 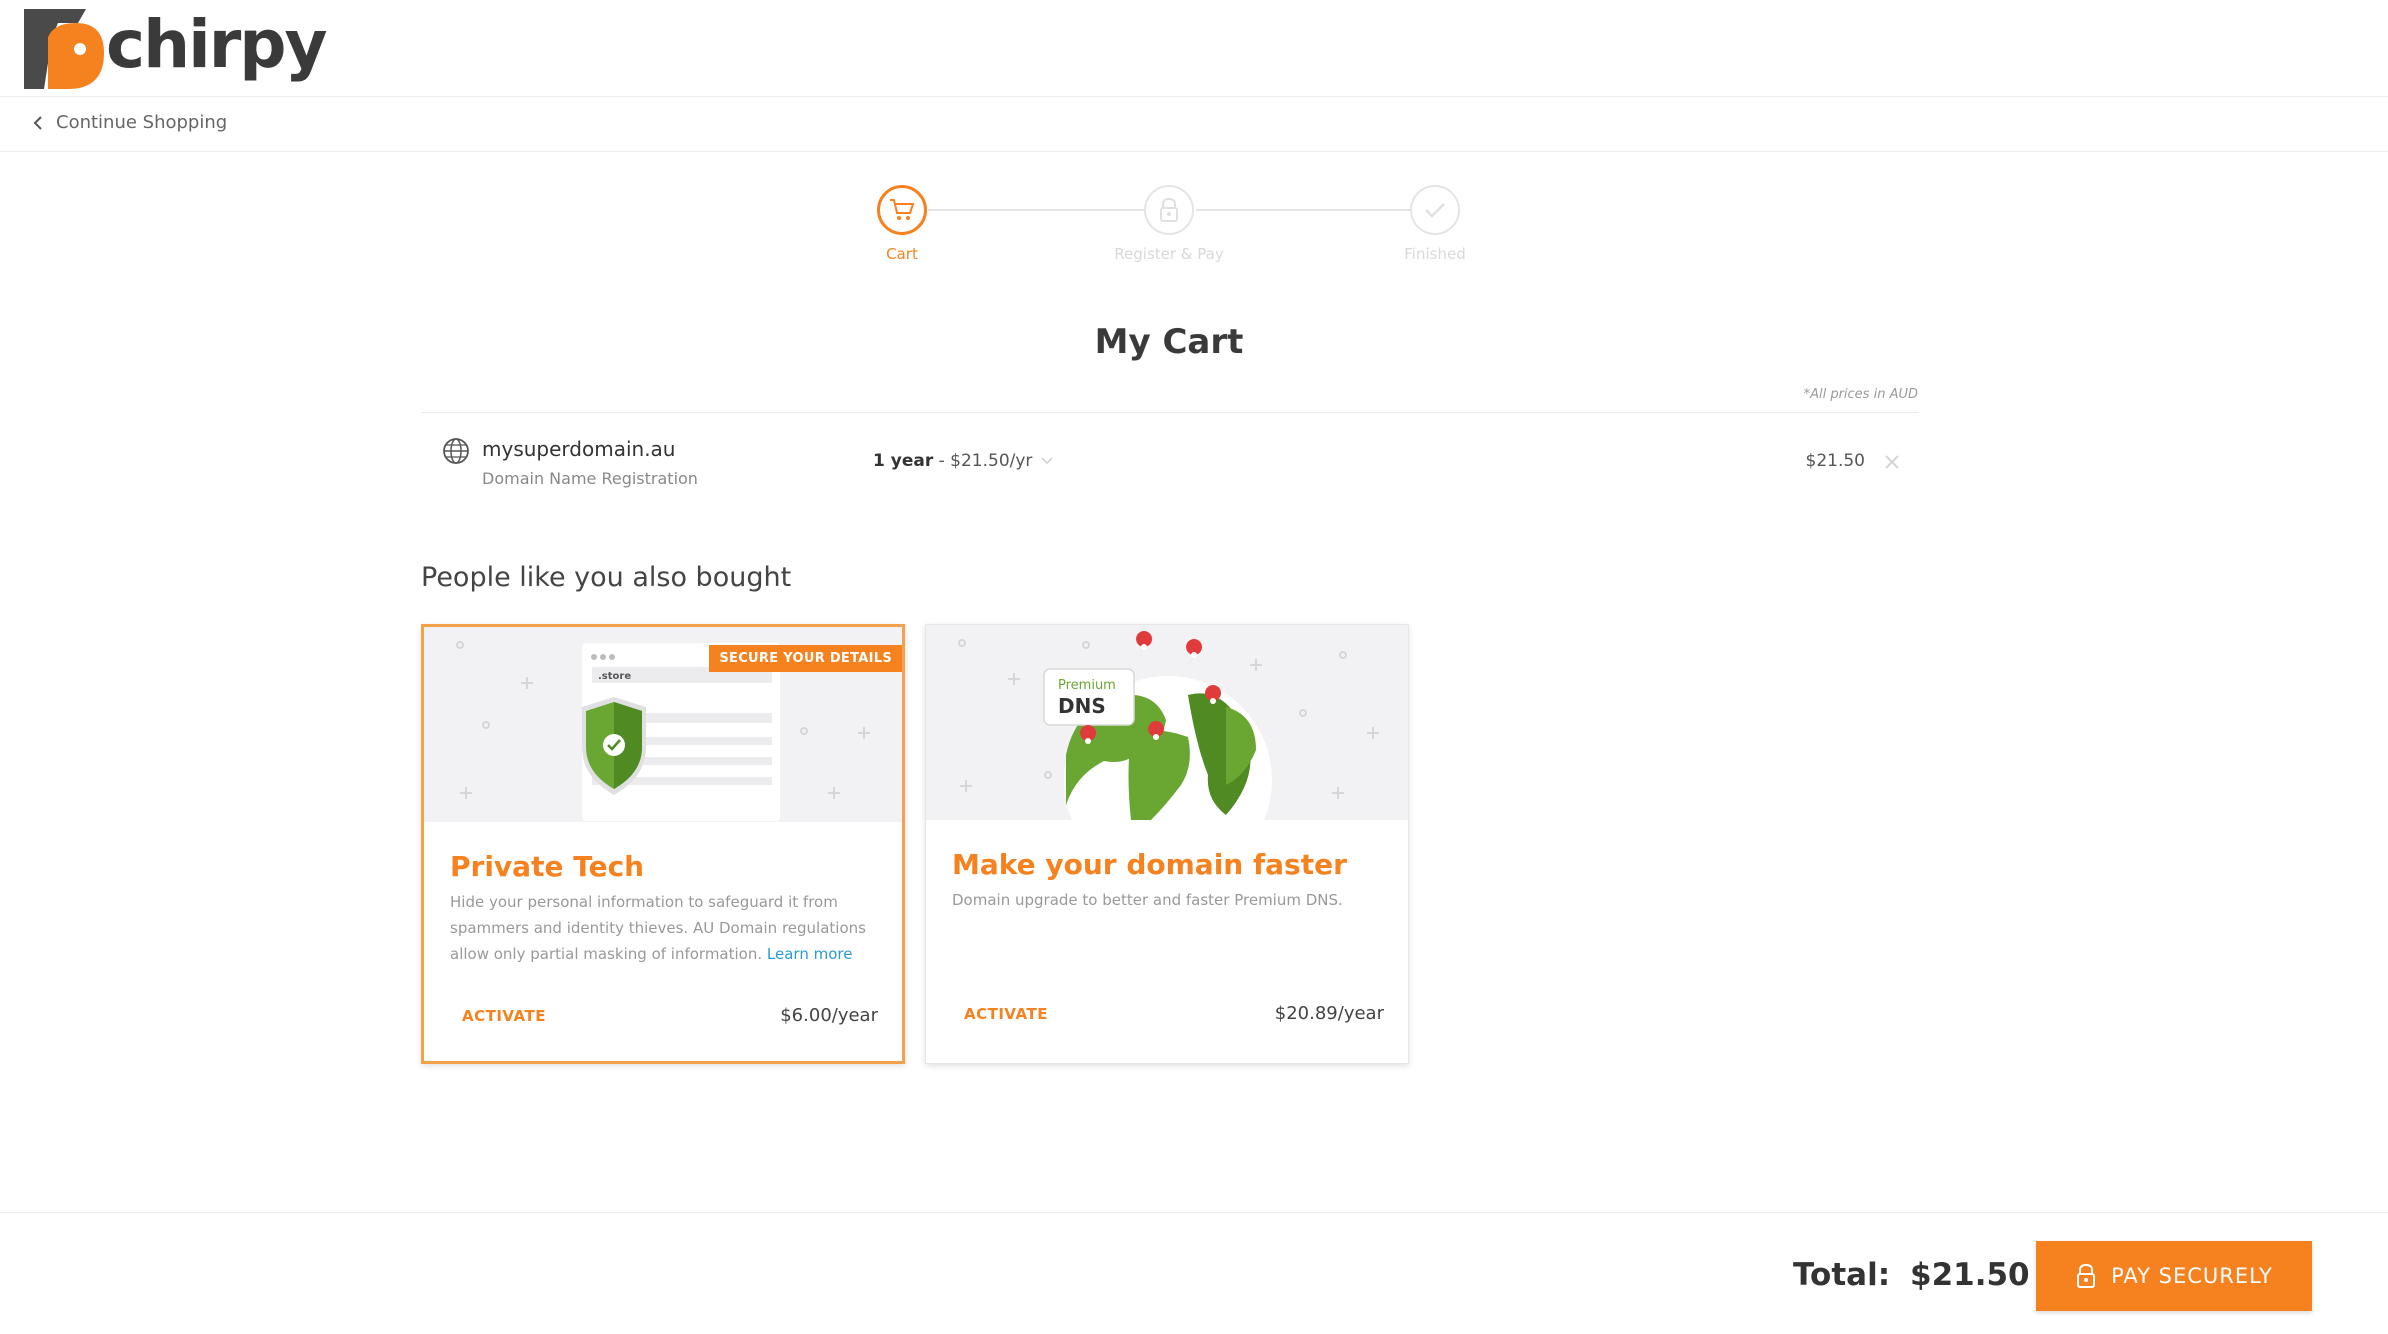 I want to click on cart-item-name: mysuperdomain.au, so click(x=579, y=449).